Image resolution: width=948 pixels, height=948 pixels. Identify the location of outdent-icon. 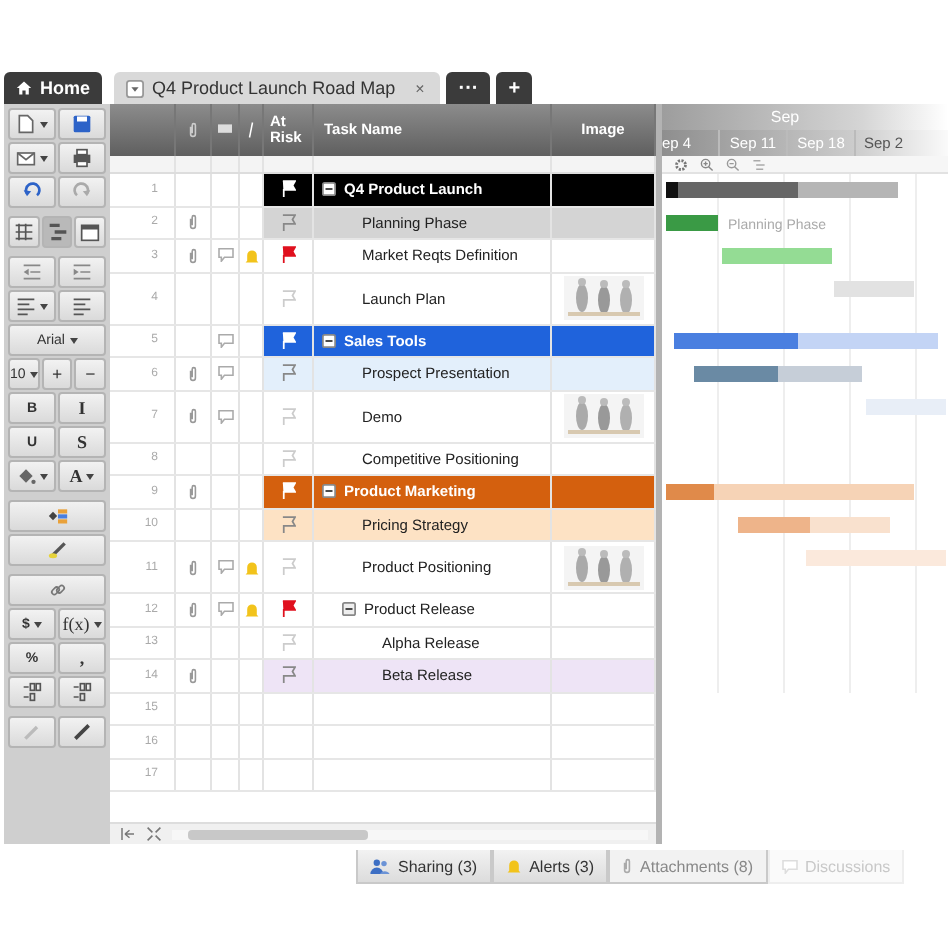
(32, 272).